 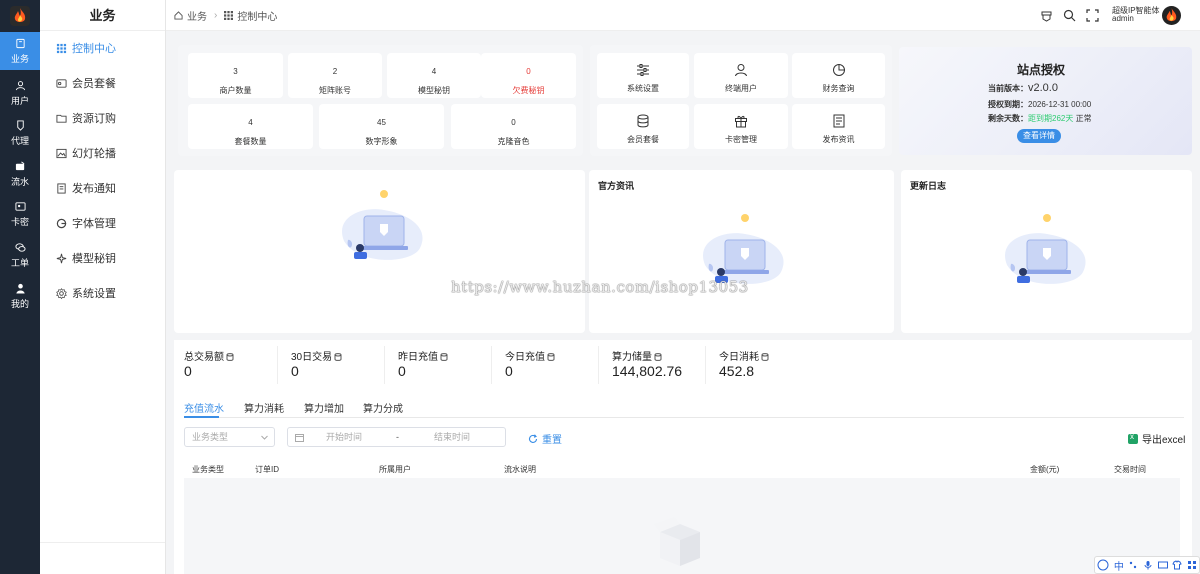 I want to click on export-excel-button: 导出excel, so click(x=1156, y=438).